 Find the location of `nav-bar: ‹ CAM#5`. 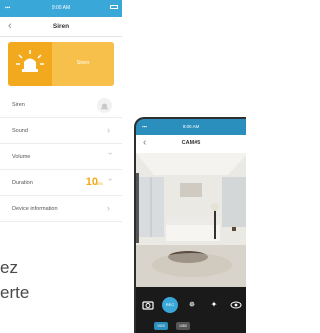

nav-bar: ‹ CAM#5 is located at coordinates (191, 144).